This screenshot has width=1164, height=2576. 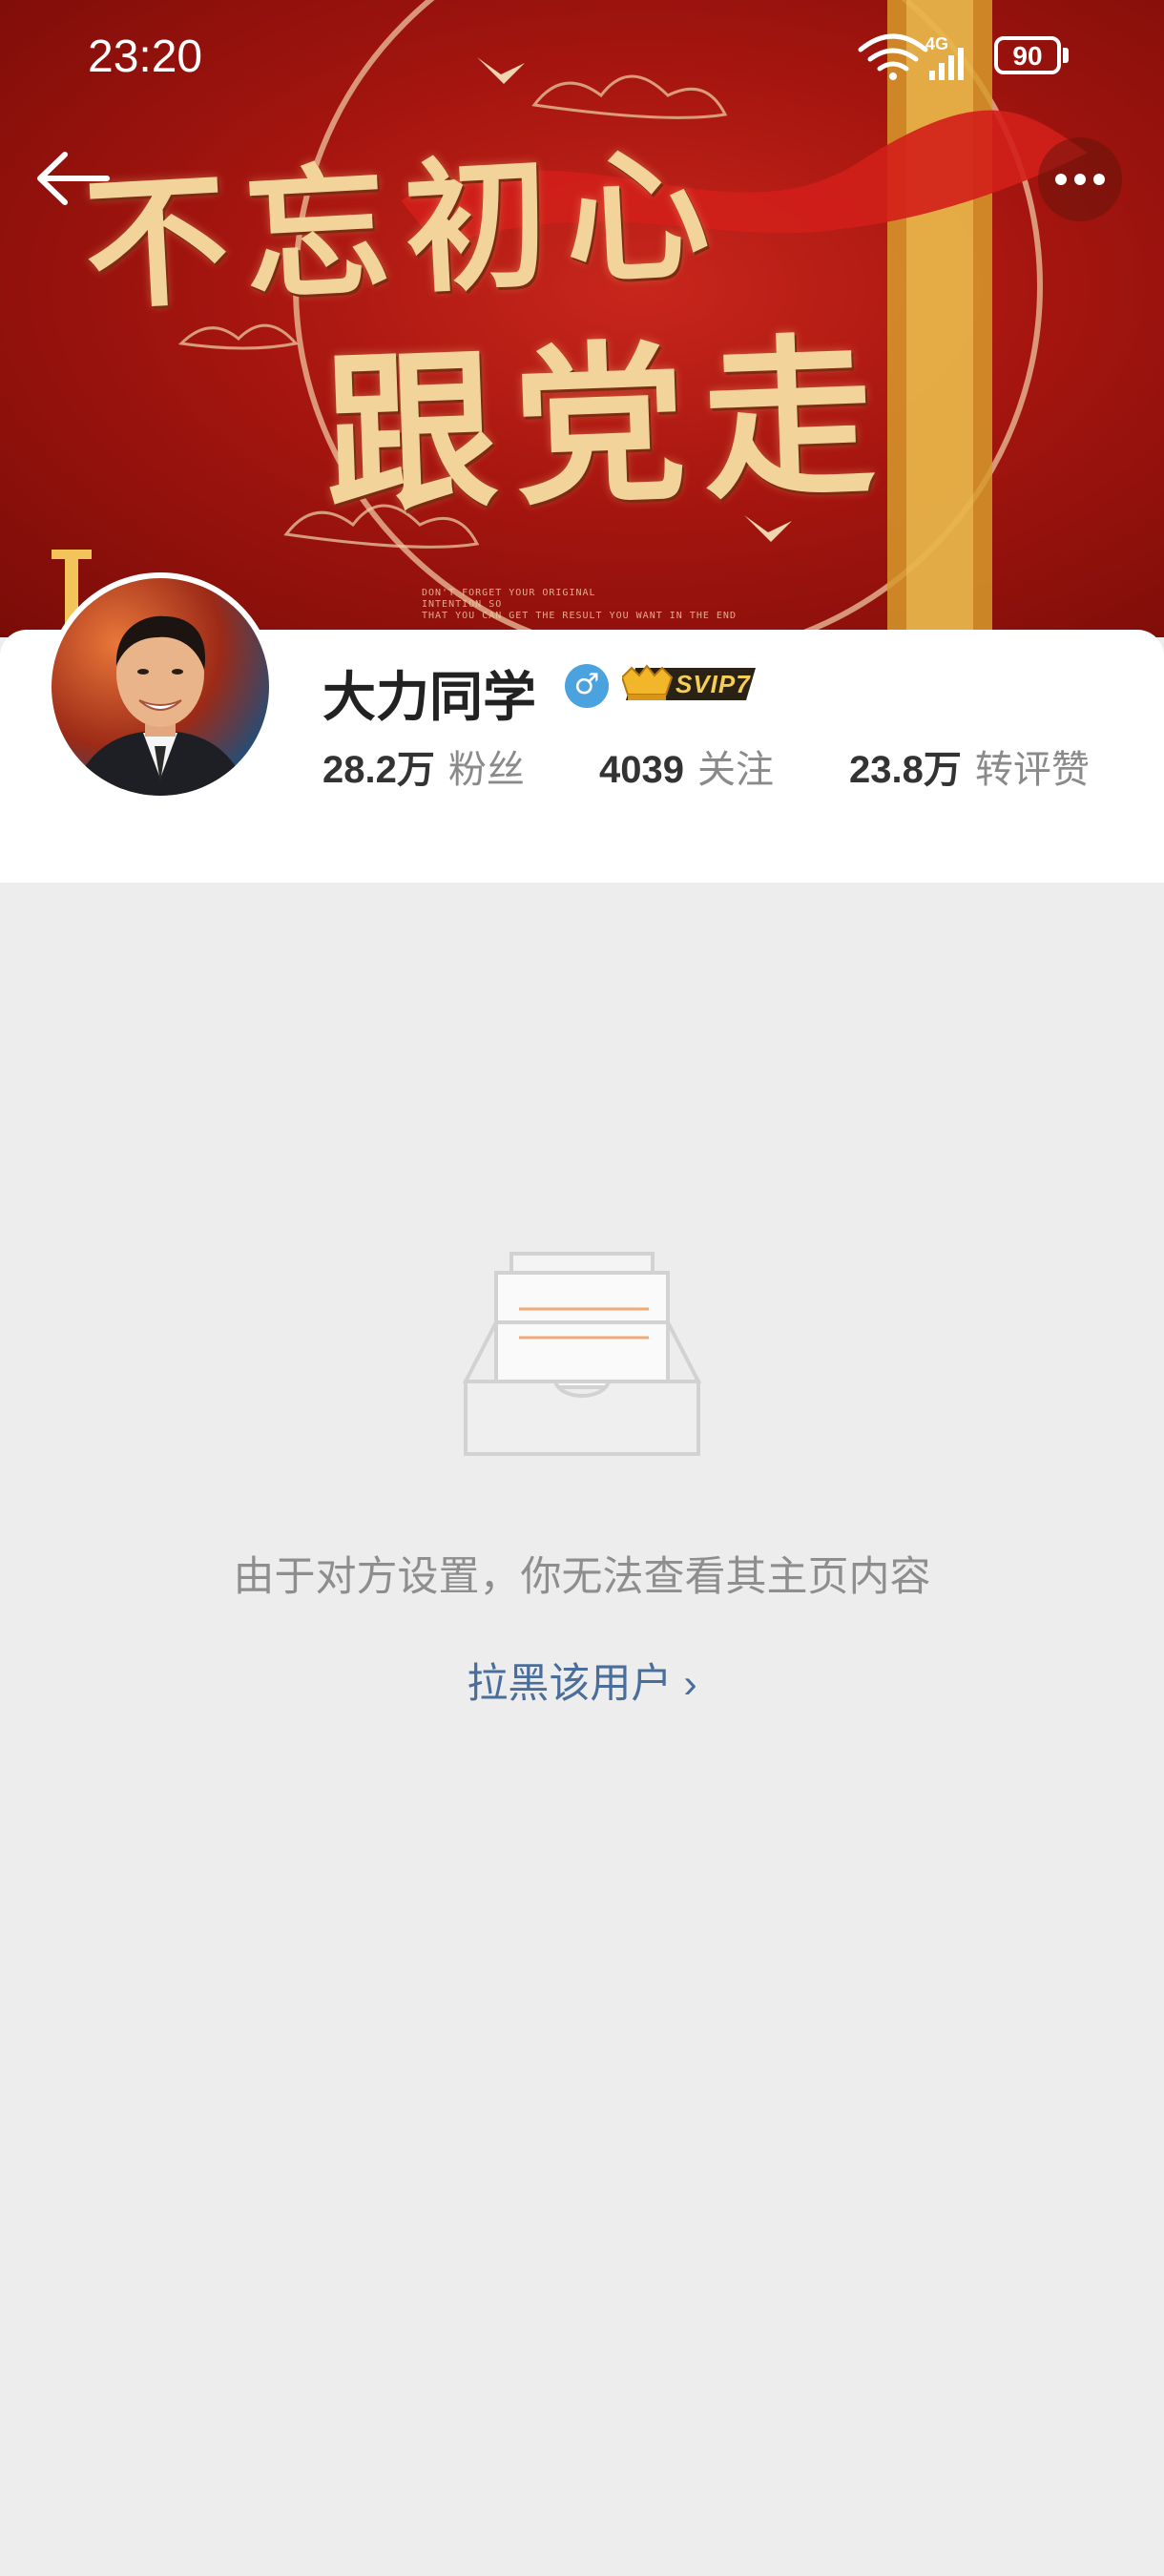 I want to click on avatar-photo, so click(x=161, y=687).